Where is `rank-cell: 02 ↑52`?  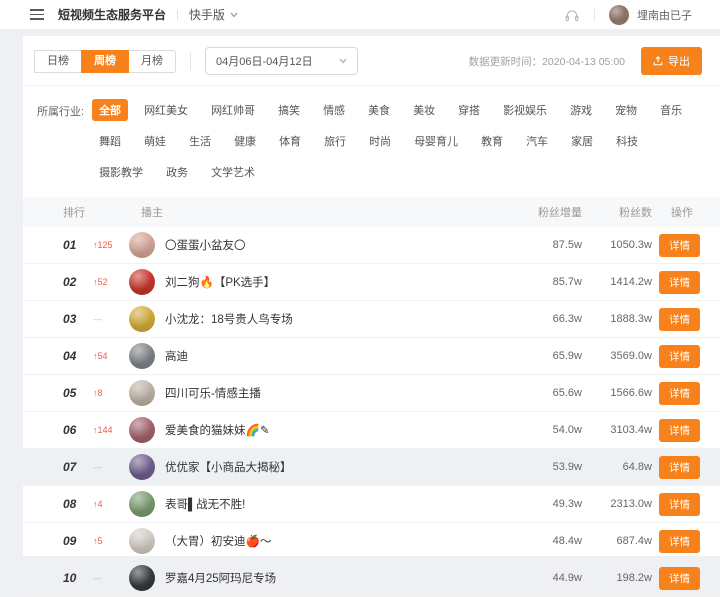
rank-cell: 02 ↑52 is located at coordinates (76, 282).